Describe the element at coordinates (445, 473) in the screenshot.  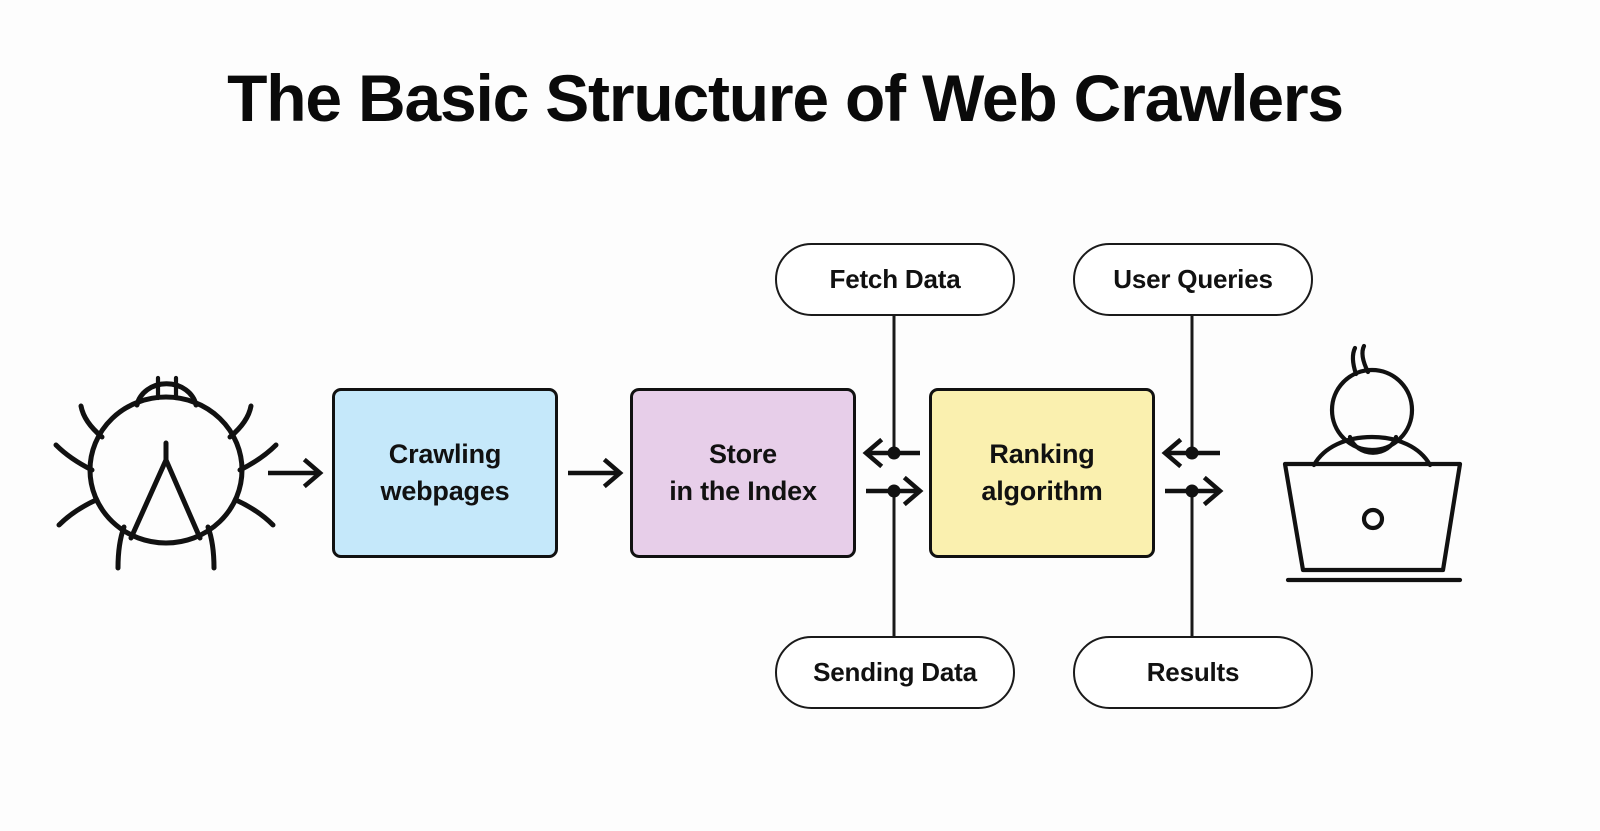
I see `process-box-crawling-webpages: Crawling webpages` at that location.